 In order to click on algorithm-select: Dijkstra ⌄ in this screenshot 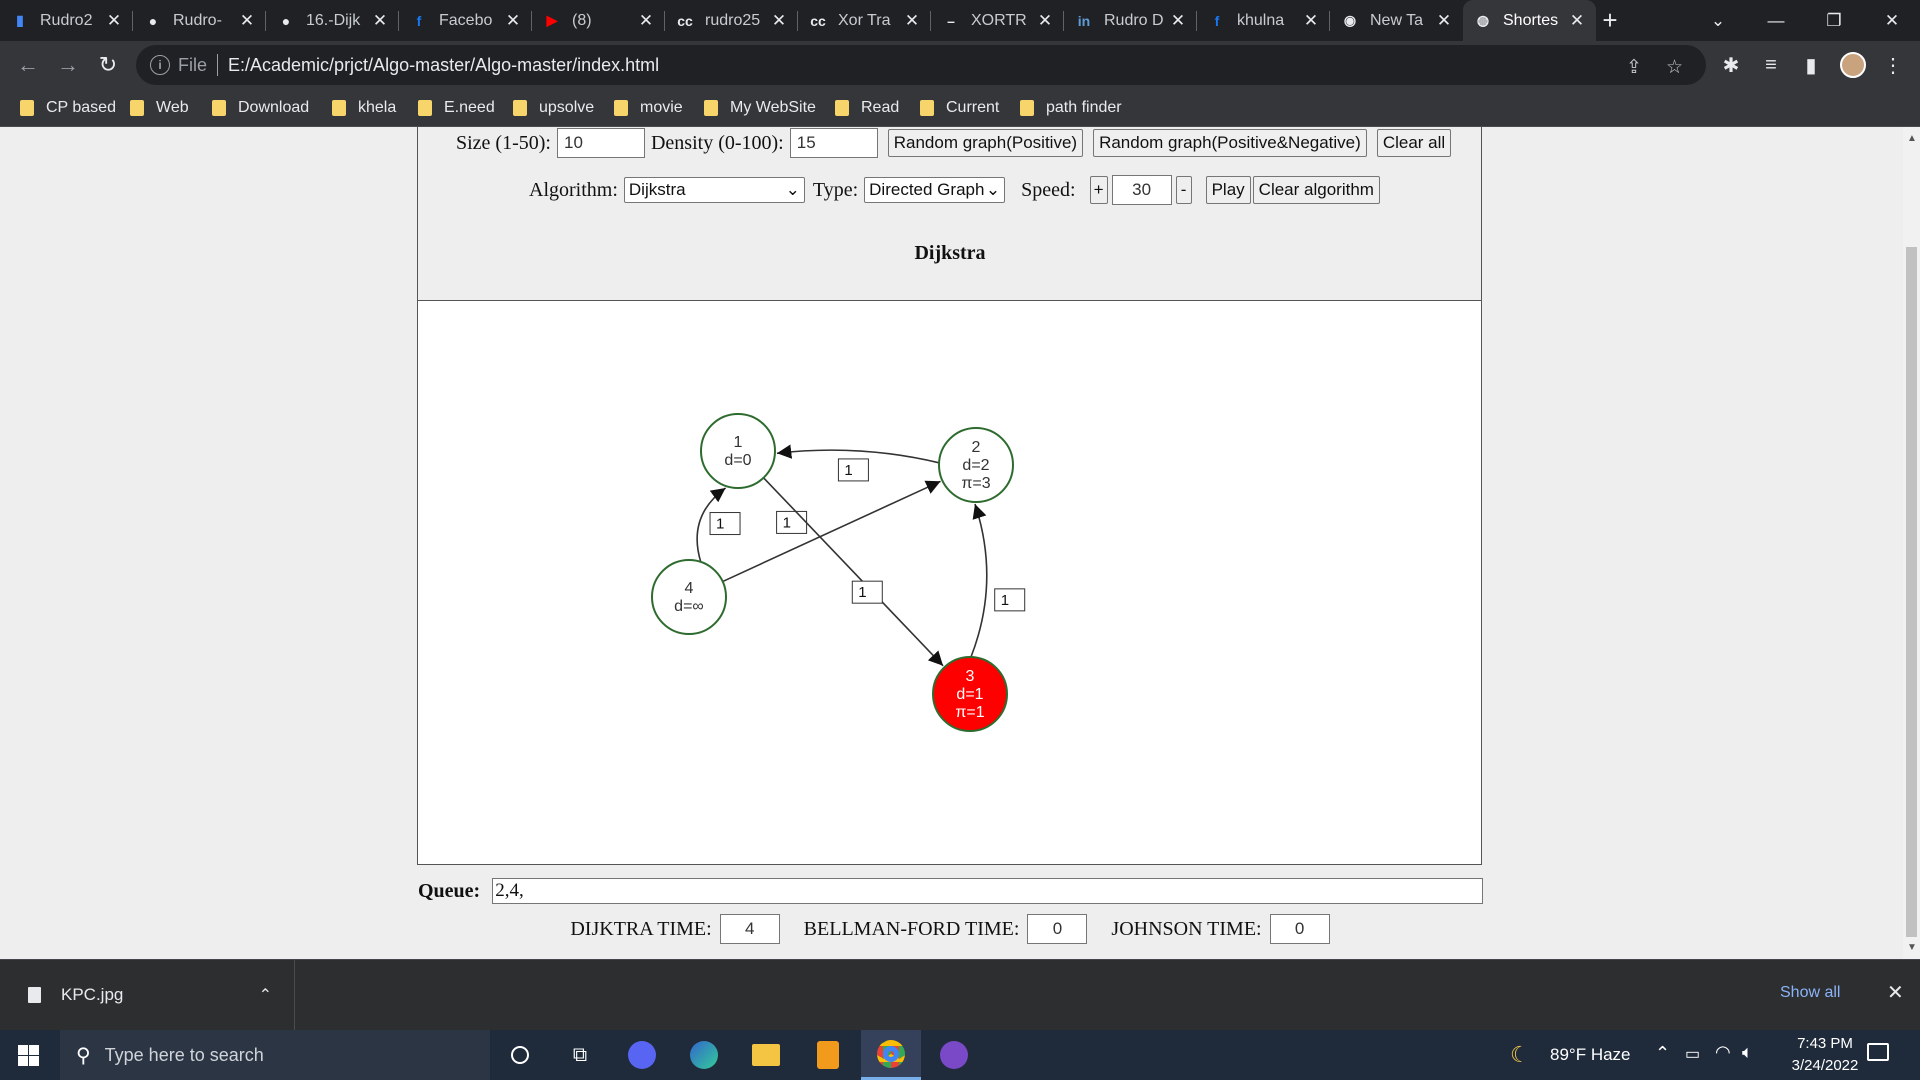, I will do `click(714, 190)`.